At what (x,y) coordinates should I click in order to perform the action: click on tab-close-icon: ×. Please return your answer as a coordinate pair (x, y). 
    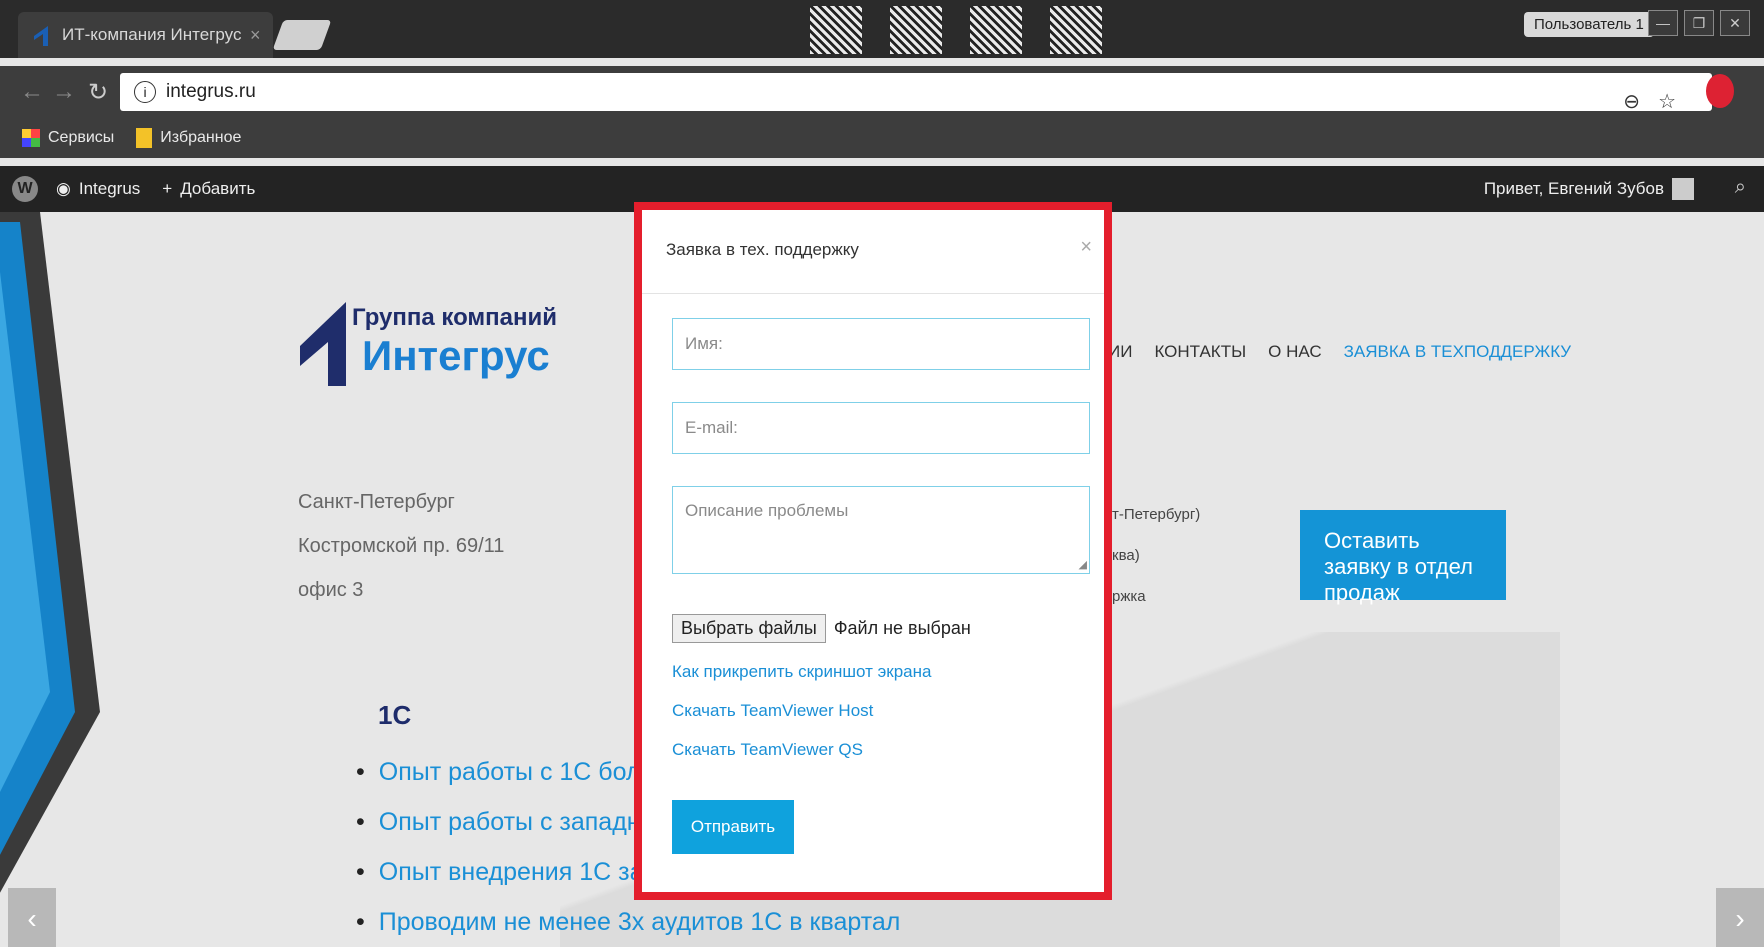
    Looking at the image, I should click on (255, 35).